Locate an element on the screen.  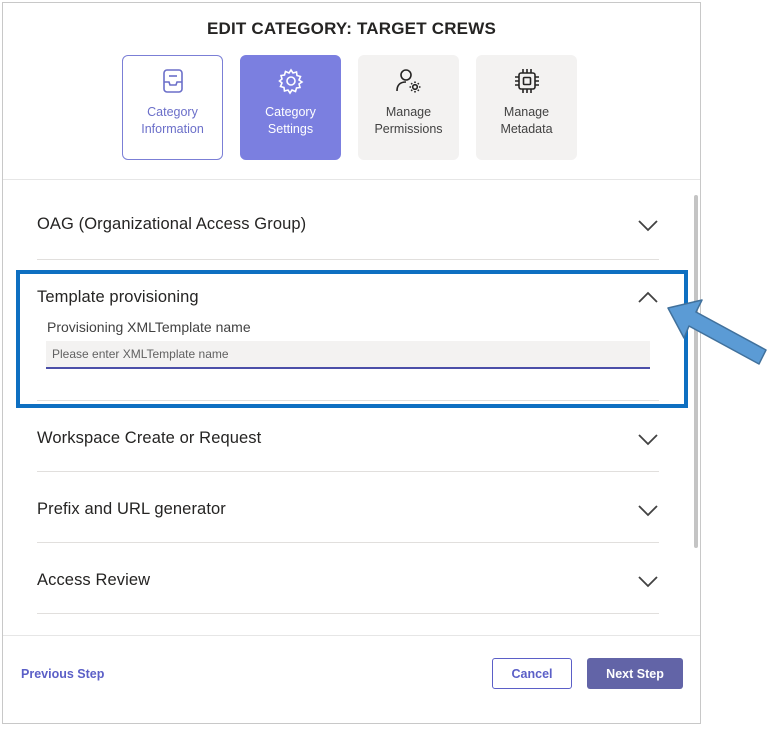
header-divider is located at coordinates (351, 179).